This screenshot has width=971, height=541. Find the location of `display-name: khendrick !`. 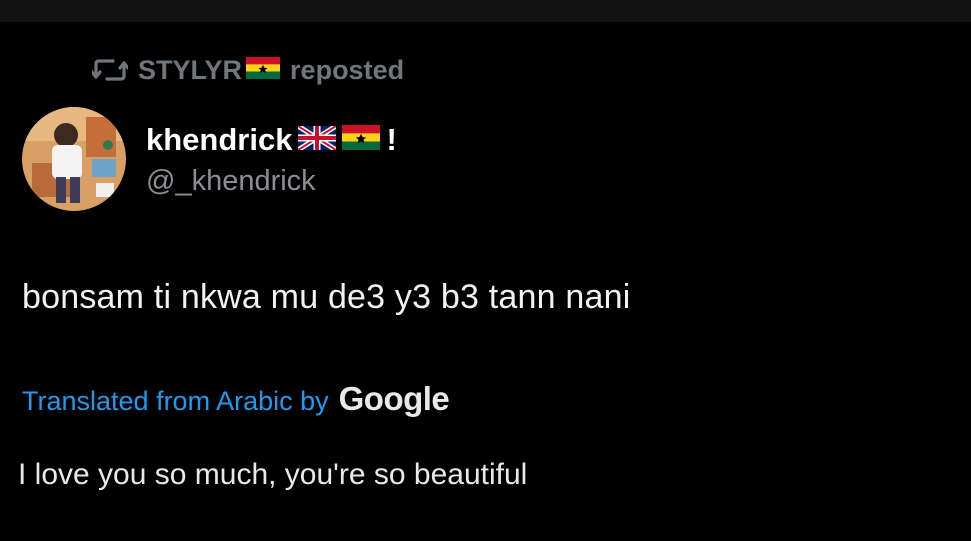

display-name: khendrick ! is located at coordinates (271, 140).